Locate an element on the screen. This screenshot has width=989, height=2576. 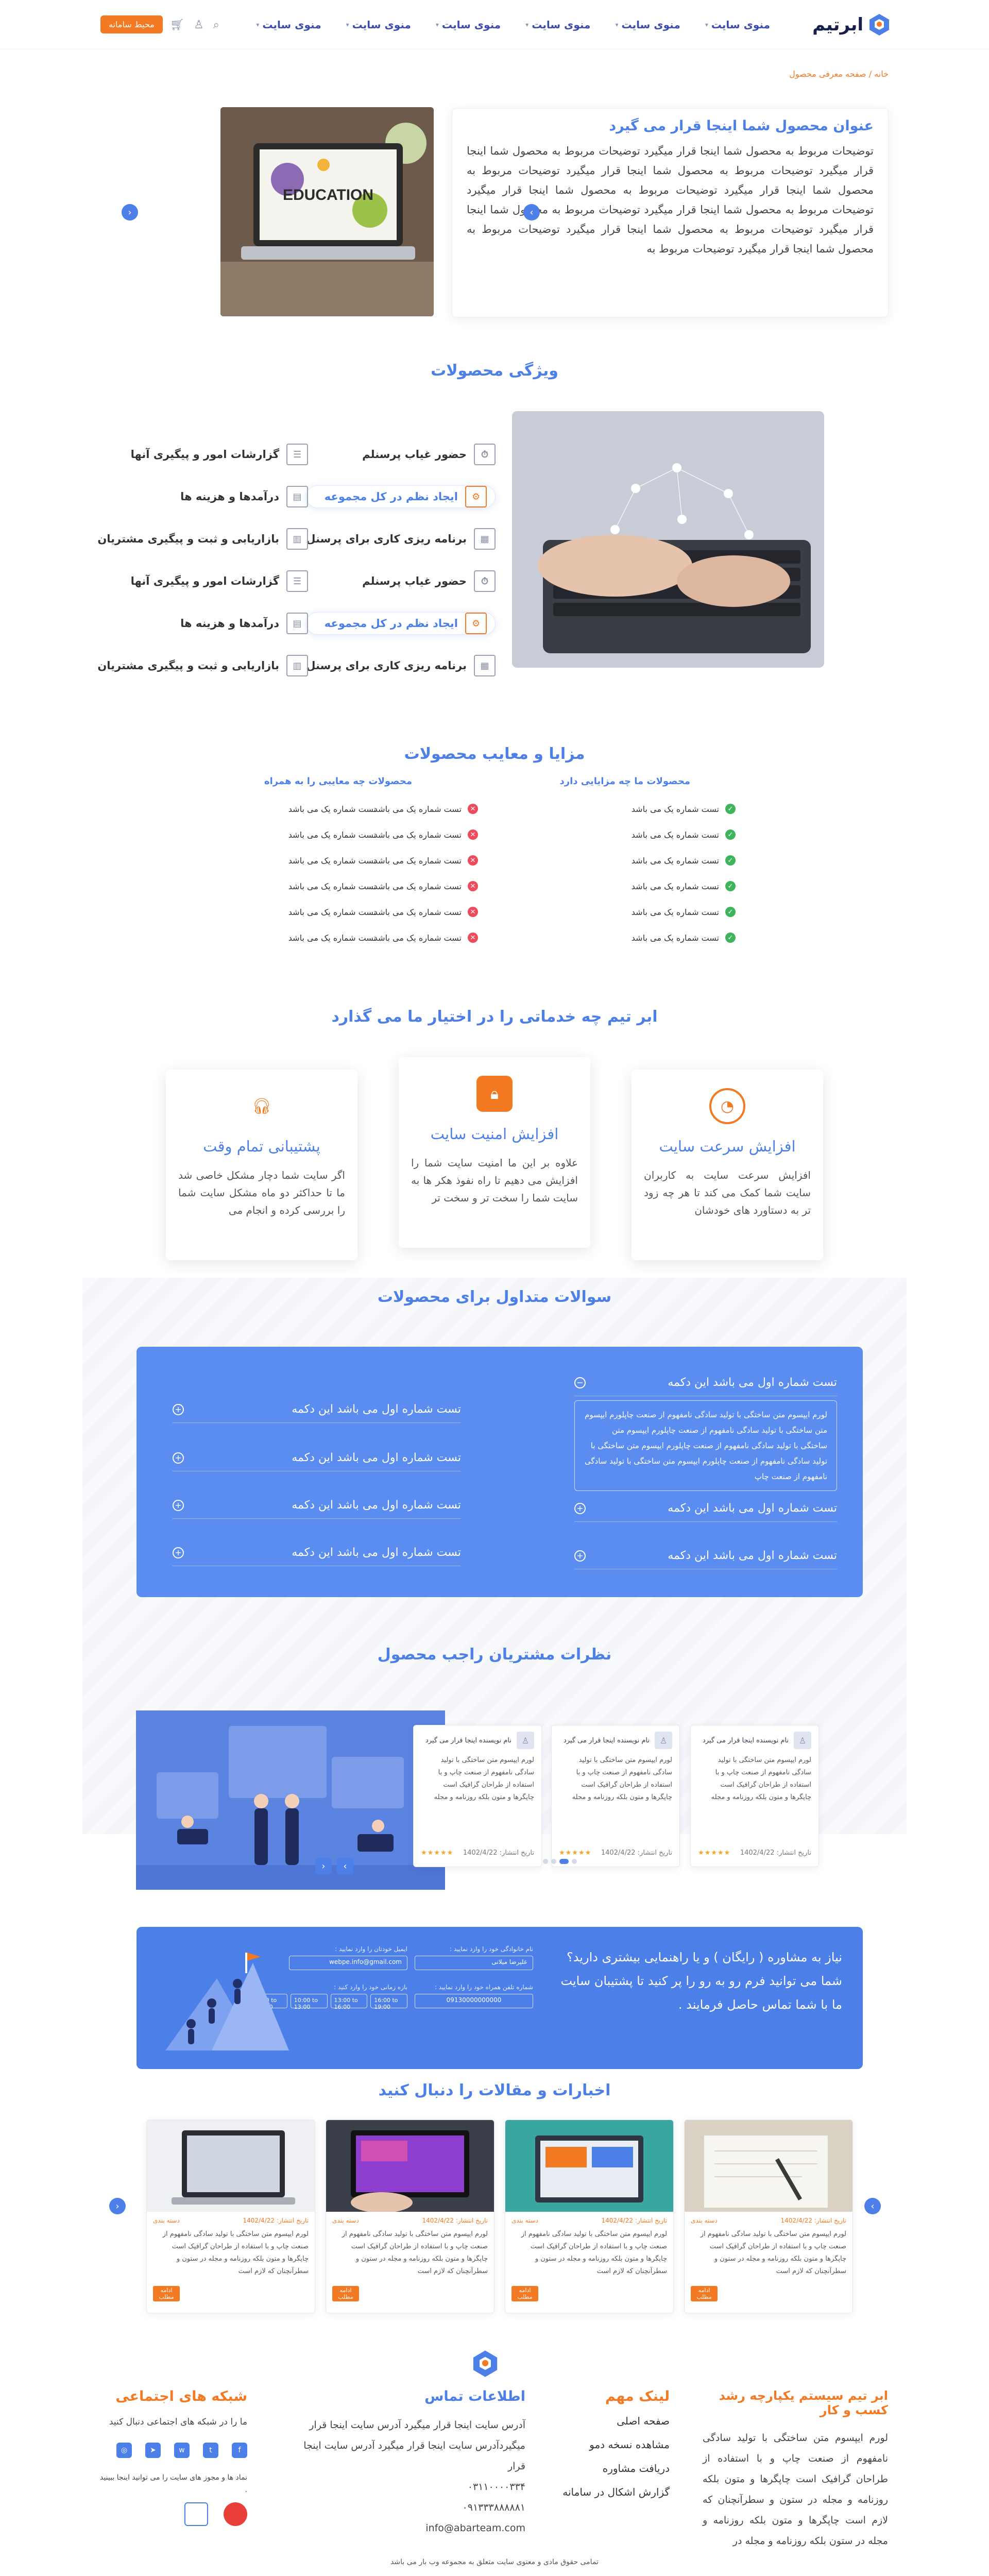
whatsapp-icon: w is located at coordinates (182, 2450).